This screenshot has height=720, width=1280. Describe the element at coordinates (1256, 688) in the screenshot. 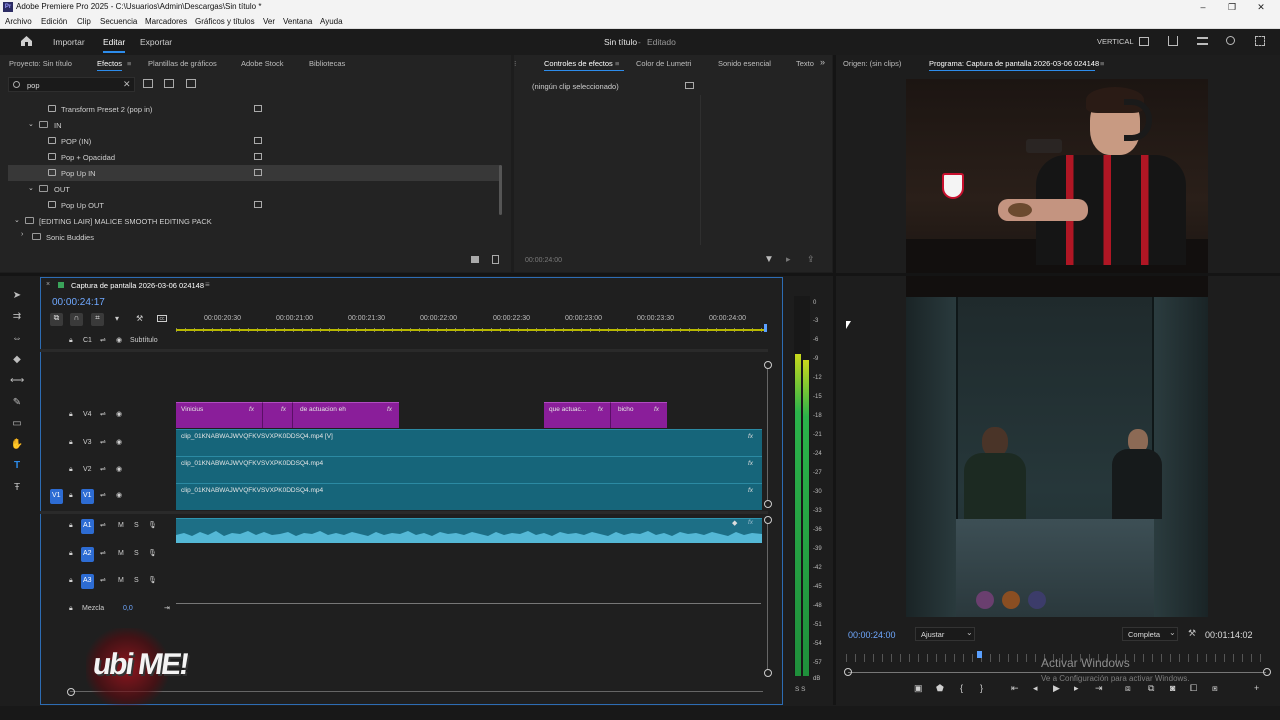

I see `add-button-icon: +` at that location.